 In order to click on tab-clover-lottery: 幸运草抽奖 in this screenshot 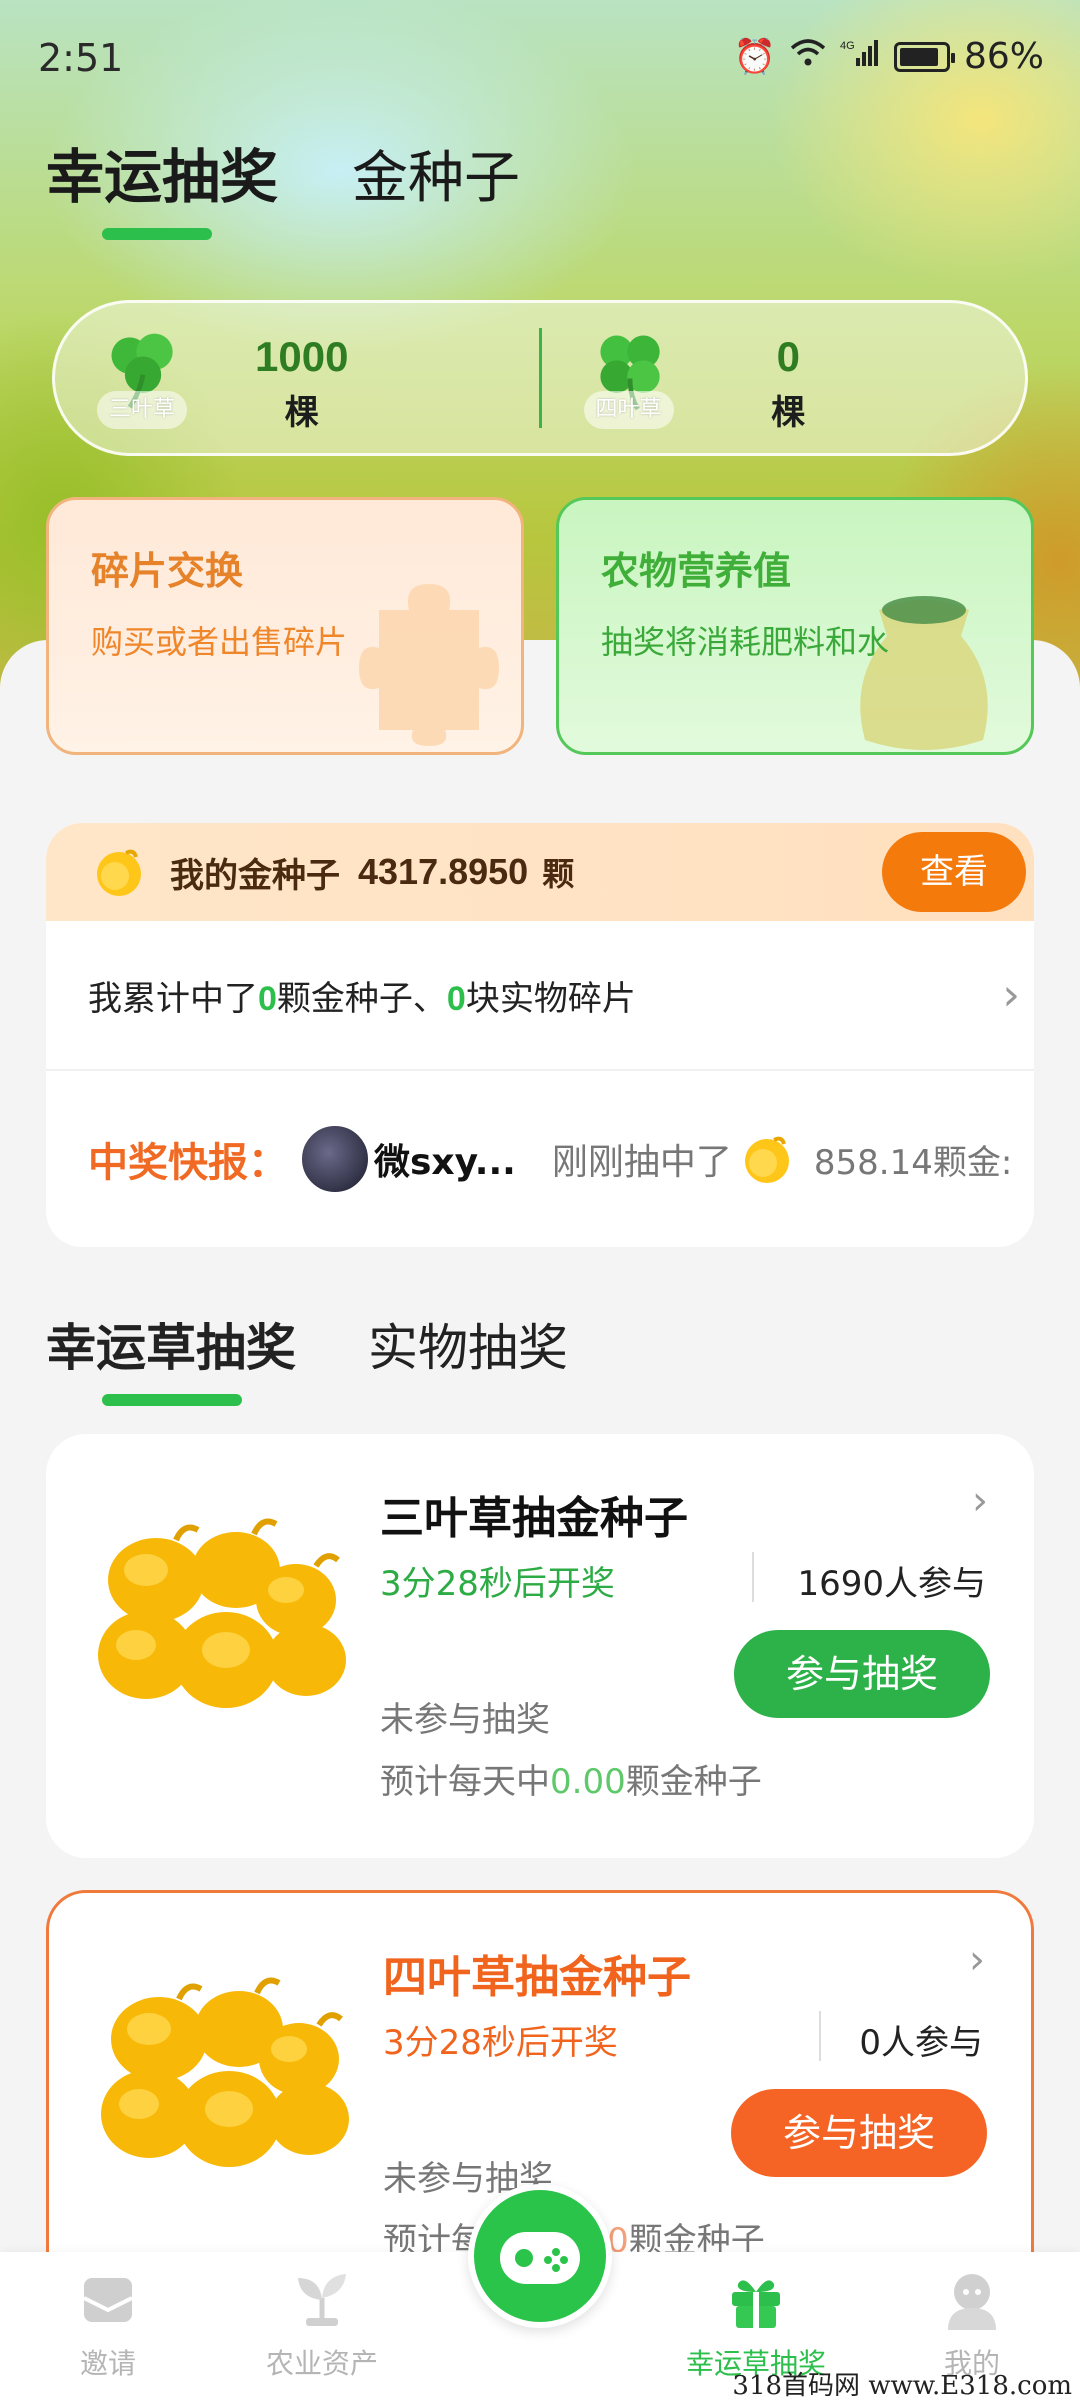, I will do `click(171, 1357)`.